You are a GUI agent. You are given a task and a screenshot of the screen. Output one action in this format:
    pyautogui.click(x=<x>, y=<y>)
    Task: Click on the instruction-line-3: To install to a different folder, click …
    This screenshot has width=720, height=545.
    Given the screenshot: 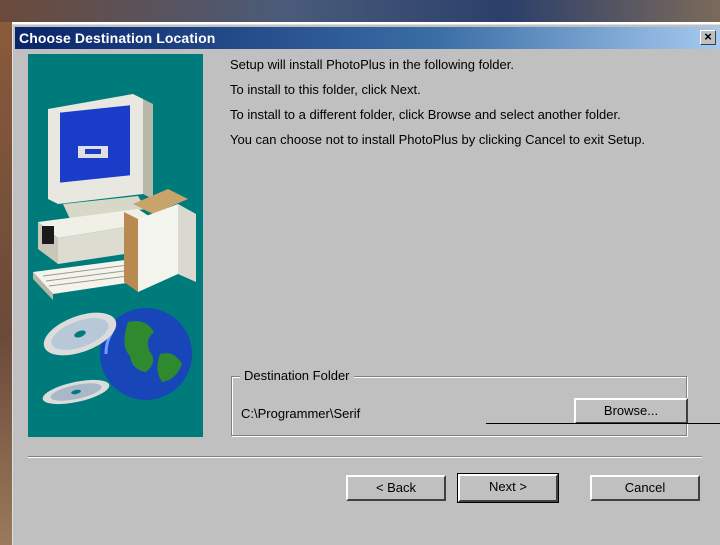 What is the action you would take?
    pyautogui.click(x=425, y=114)
    